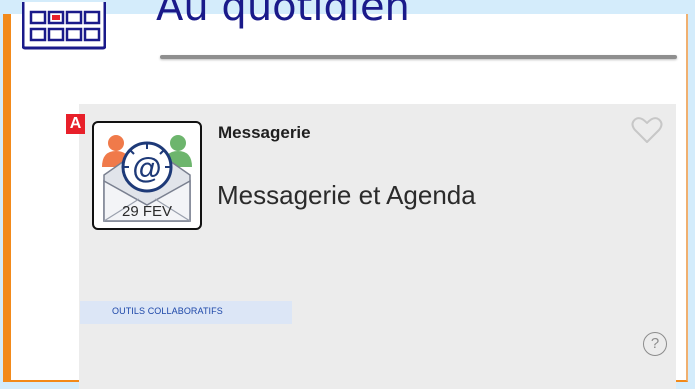 This screenshot has height=389, width=695. I want to click on category-tag: OUTILS COLLABORATIFS, so click(186, 312).